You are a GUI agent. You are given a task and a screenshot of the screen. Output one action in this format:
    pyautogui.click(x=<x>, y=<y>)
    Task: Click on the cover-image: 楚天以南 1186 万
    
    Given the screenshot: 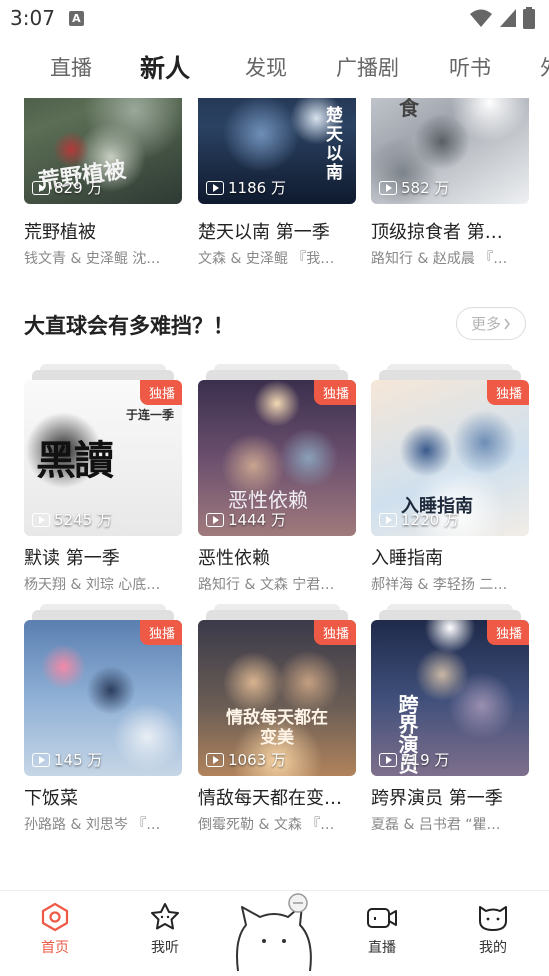 What is the action you would take?
    pyautogui.click(x=277, y=151)
    